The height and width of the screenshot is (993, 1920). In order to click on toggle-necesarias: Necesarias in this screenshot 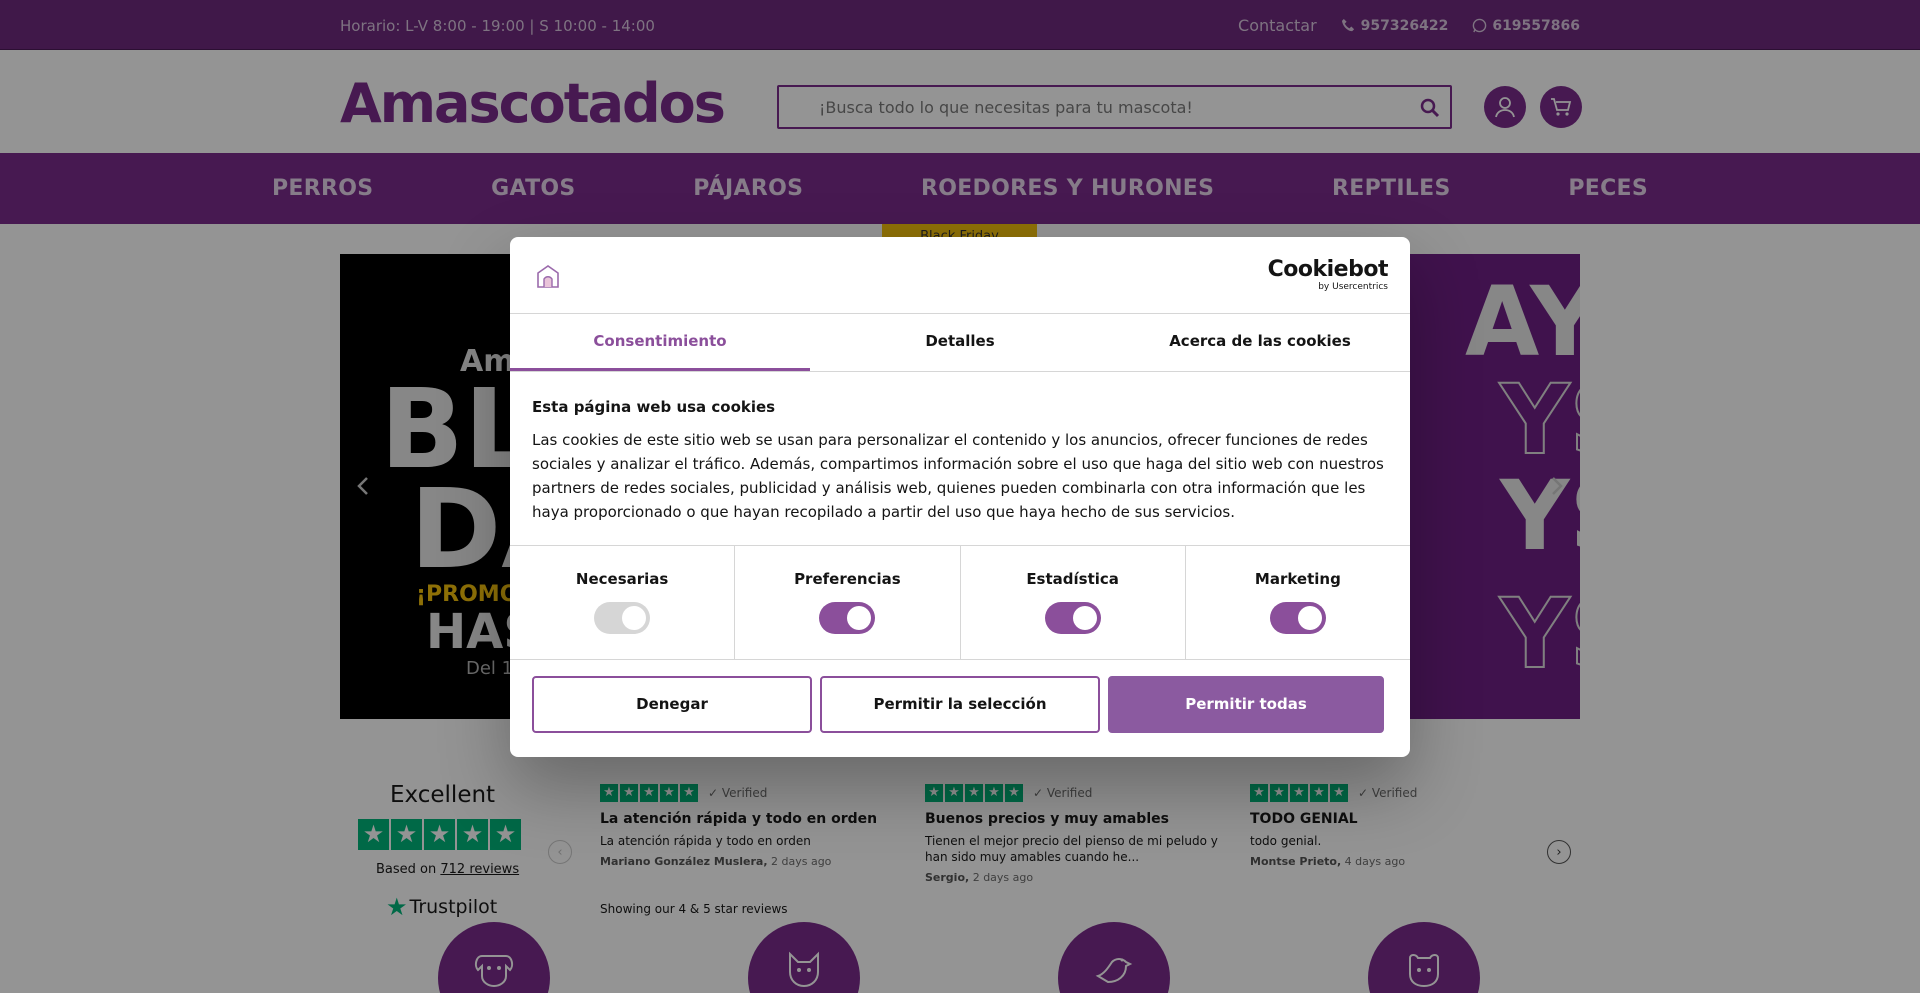, I will do `click(623, 602)`.